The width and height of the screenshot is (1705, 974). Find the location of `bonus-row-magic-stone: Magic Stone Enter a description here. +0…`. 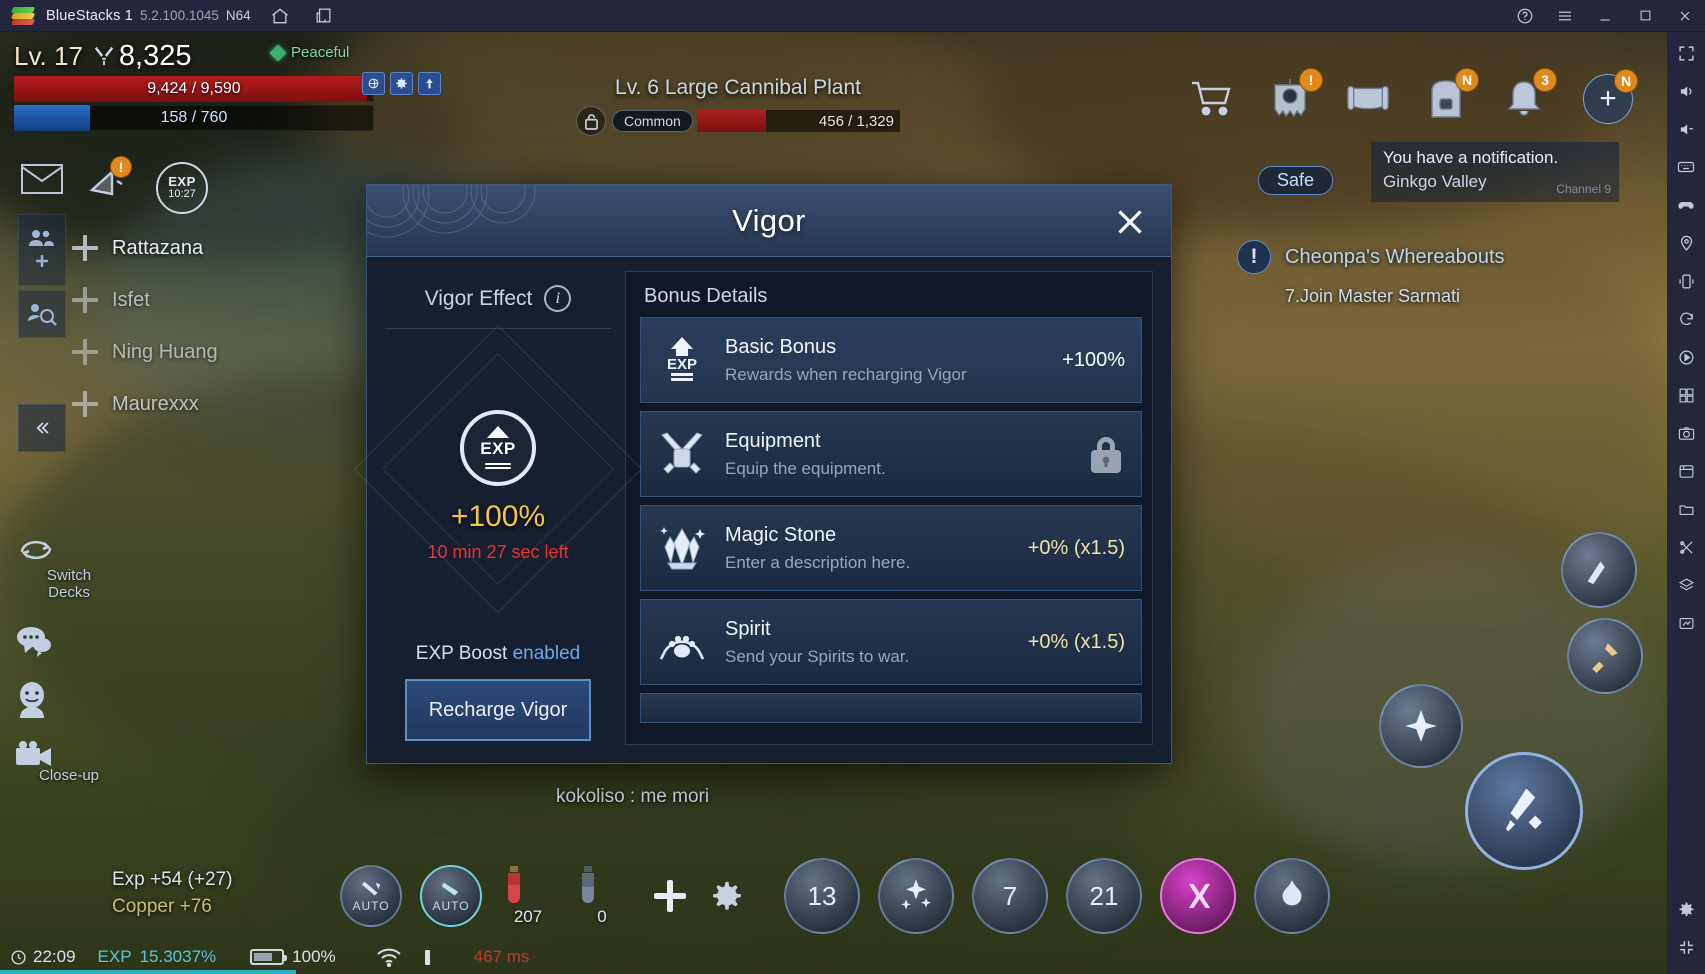

bonus-row-magic-stone: Magic Stone Enter a description here. +0… is located at coordinates (891, 548).